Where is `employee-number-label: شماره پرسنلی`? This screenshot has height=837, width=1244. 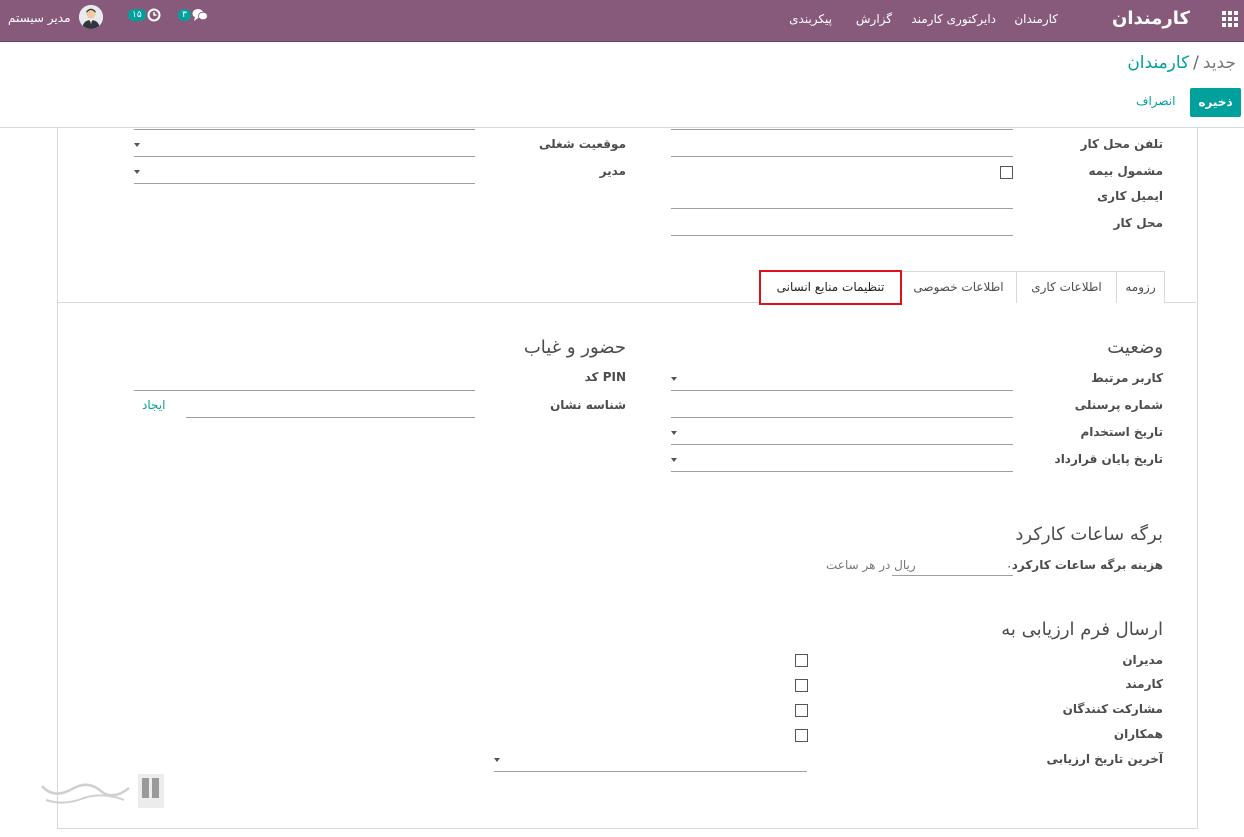 employee-number-label: شماره پرسنلی is located at coordinates (1118, 405).